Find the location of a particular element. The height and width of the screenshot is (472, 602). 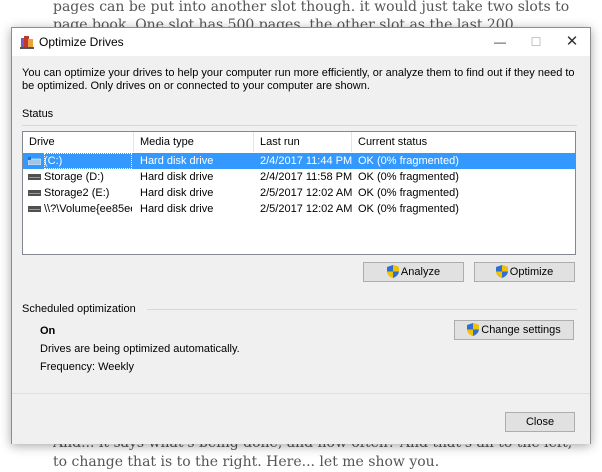

windows-drive-icon is located at coordinates (34, 161).